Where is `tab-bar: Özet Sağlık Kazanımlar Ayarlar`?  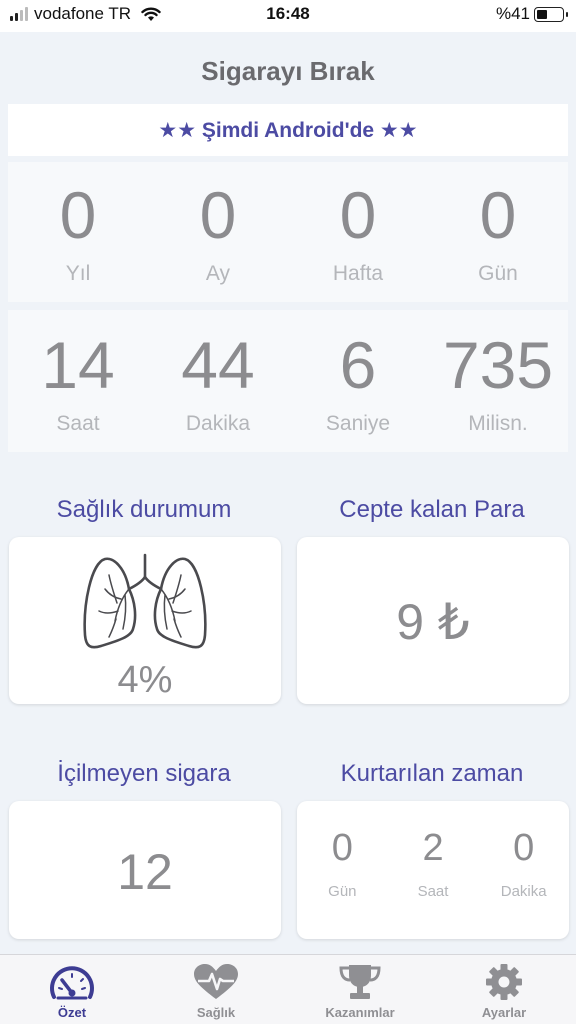
tab-bar: Özet Sağlık Kazanımlar Ayarlar is located at coordinates (288, 989).